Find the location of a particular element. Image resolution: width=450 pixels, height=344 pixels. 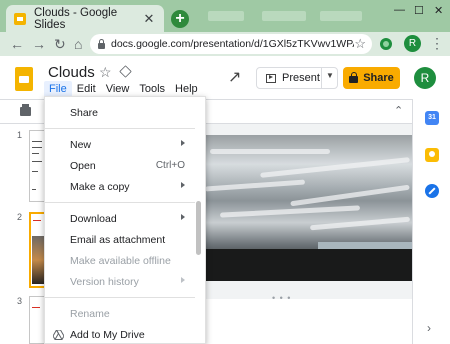

slide-filmstrip: 1 2 3 is located at coordinates (23, 234).